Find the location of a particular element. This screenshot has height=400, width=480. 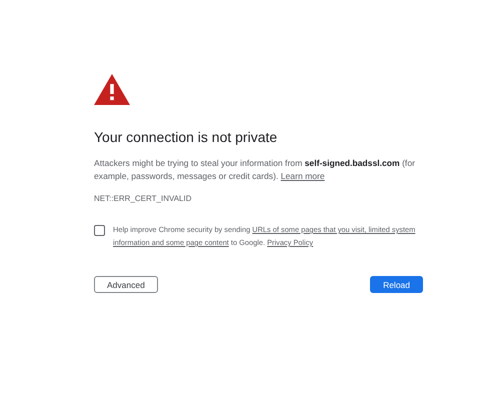

error-code: NET::ERR_CERT_INVALID is located at coordinates (143, 198).